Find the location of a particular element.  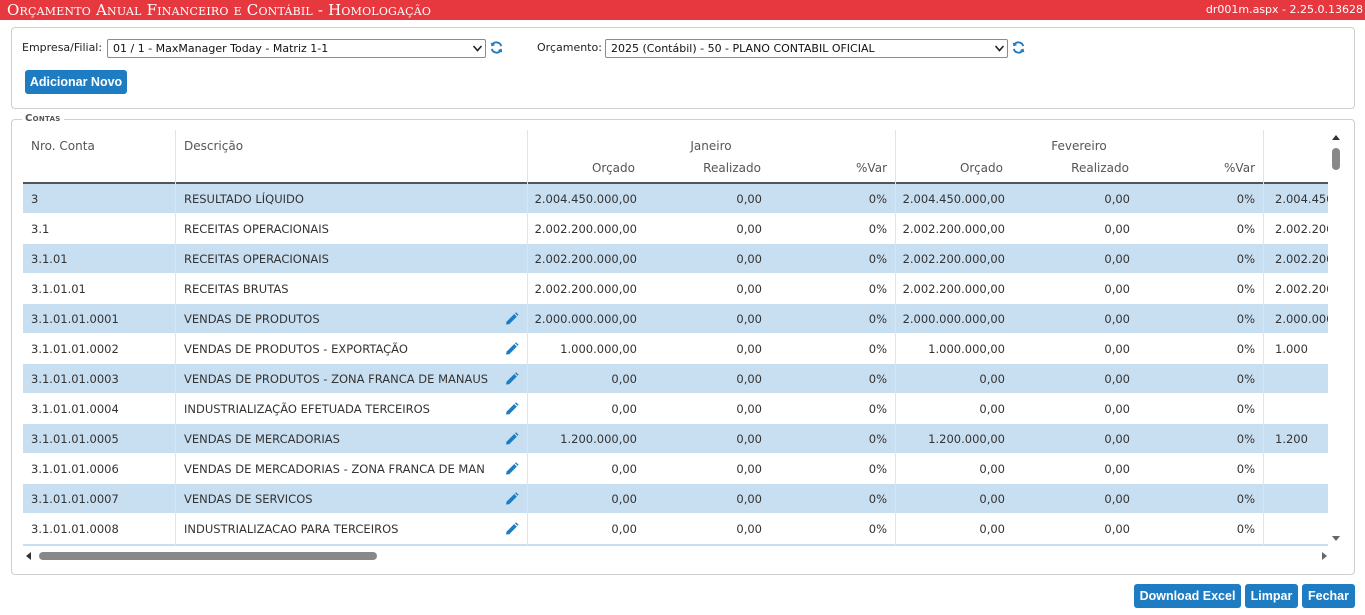

download-excel-button: Download Excel is located at coordinates (1187, 596).